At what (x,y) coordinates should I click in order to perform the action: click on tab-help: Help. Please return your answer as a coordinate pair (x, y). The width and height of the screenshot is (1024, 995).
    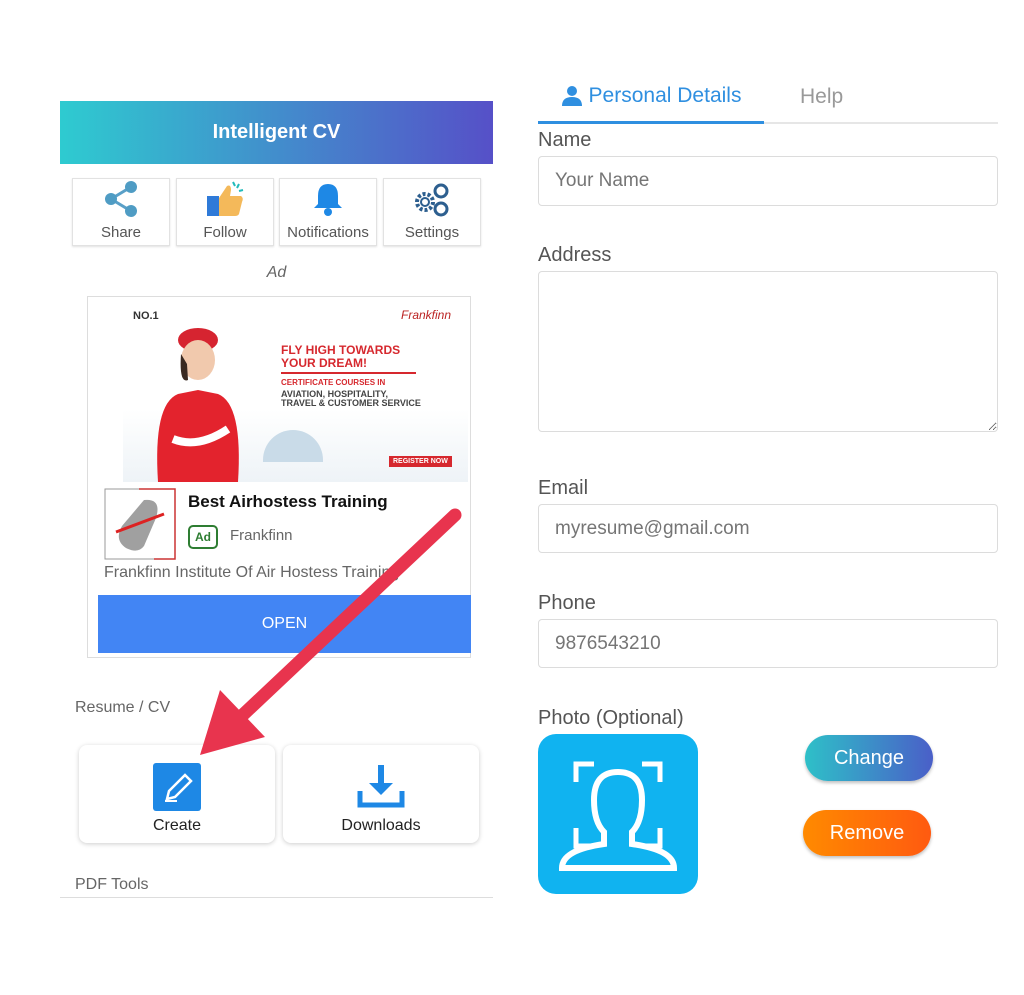
    Looking at the image, I should click on (821, 97).